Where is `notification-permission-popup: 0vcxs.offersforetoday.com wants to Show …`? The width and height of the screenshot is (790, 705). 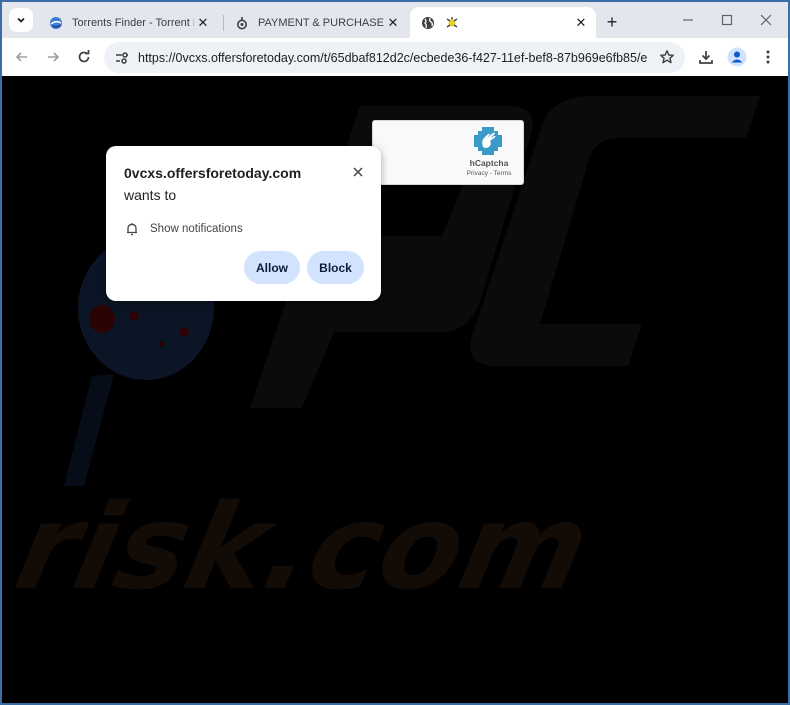 notification-permission-popup: 0vcxs.offersforetoday.com wants to Show … is located at coordinates (243, 223).